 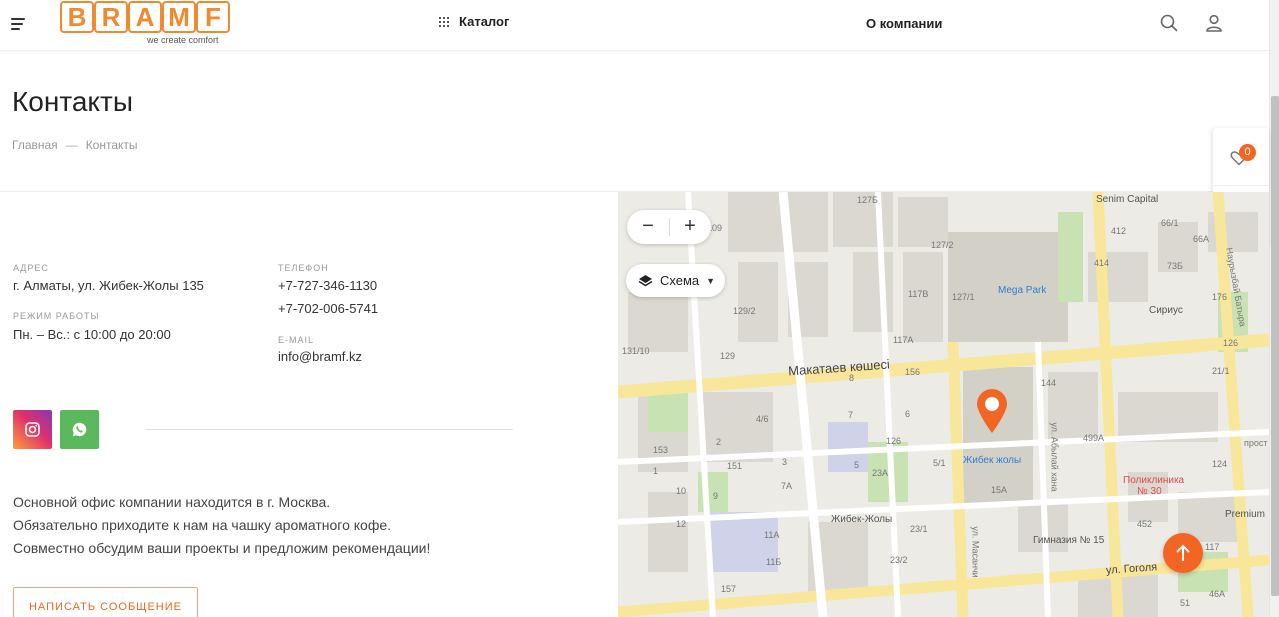 I want to click on map-poi-label: Premium, so click(x=1245, y=514).